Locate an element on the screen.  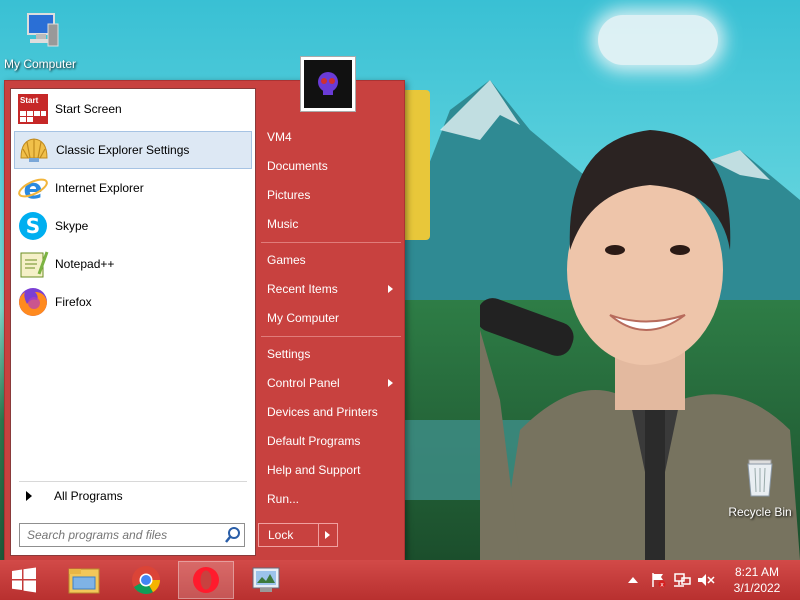
program-label: Notepad++ is located at coordinates (85, 264).